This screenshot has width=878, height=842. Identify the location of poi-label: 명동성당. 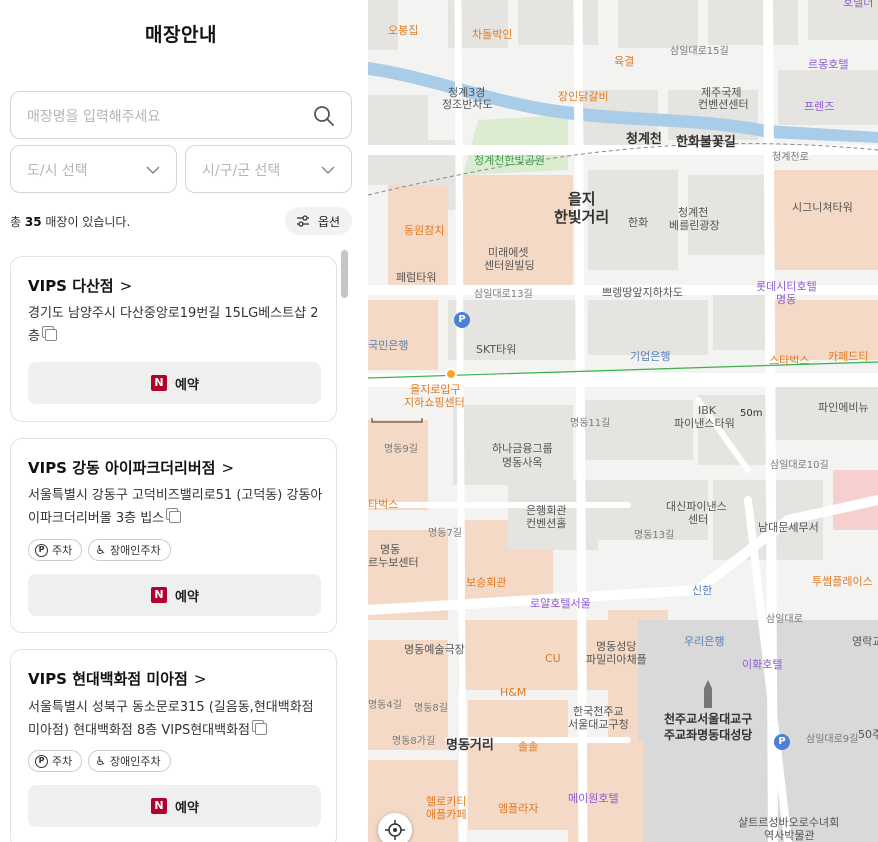
(616, 646).